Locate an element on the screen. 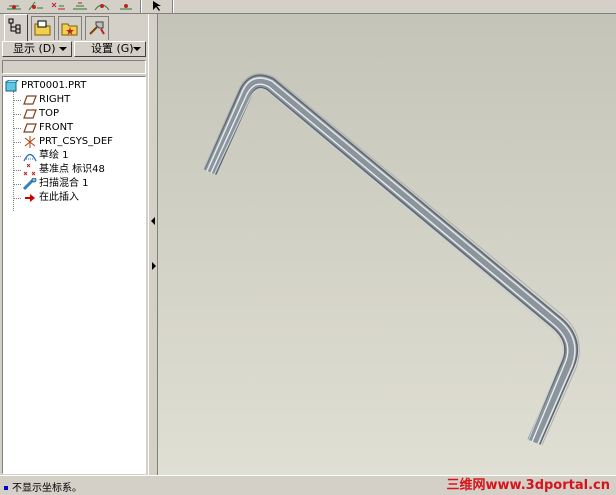 The image size is (616, 495). coordinate-system-icon is located at coordinates (30, 142).